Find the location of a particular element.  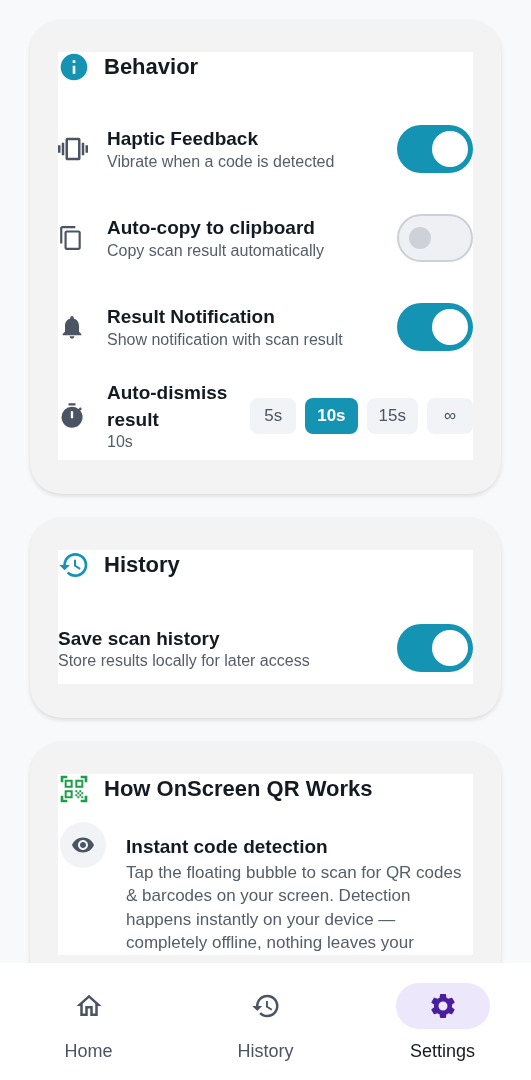

duration-option: ∞ is located at coordinates (450, 415).